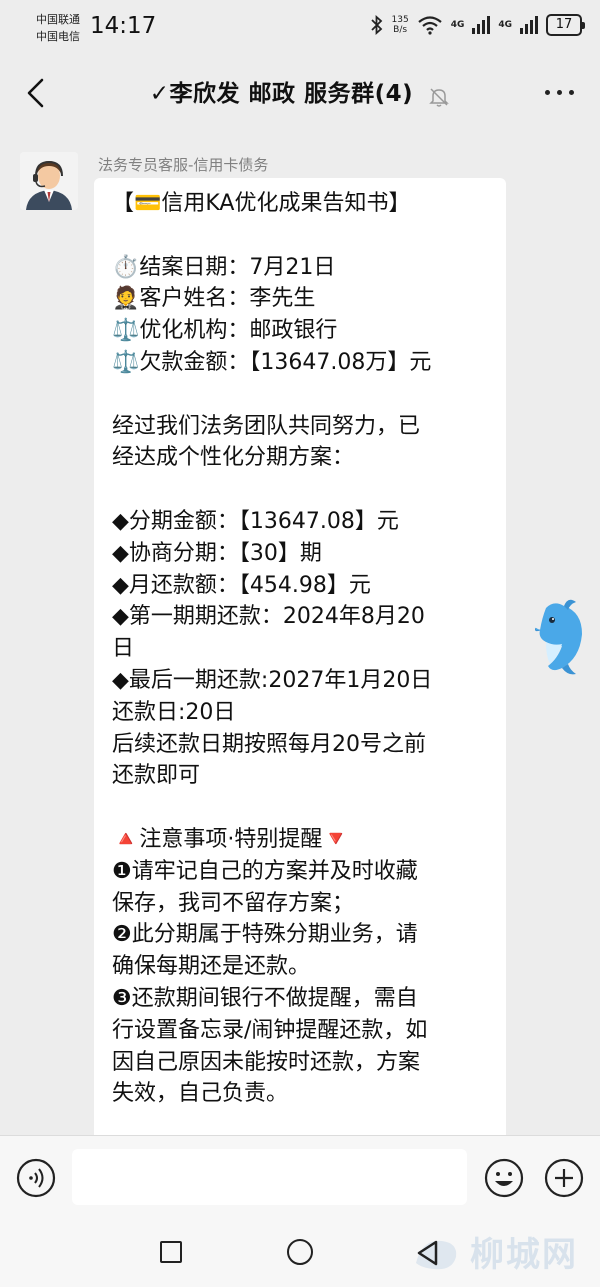 This screenshot has width=600, height=1287. What do you see at coordinates (200, 1094) in the screenshot?
I see `message-line: 失效，自己负责。` at bounding box center [200, 1094].